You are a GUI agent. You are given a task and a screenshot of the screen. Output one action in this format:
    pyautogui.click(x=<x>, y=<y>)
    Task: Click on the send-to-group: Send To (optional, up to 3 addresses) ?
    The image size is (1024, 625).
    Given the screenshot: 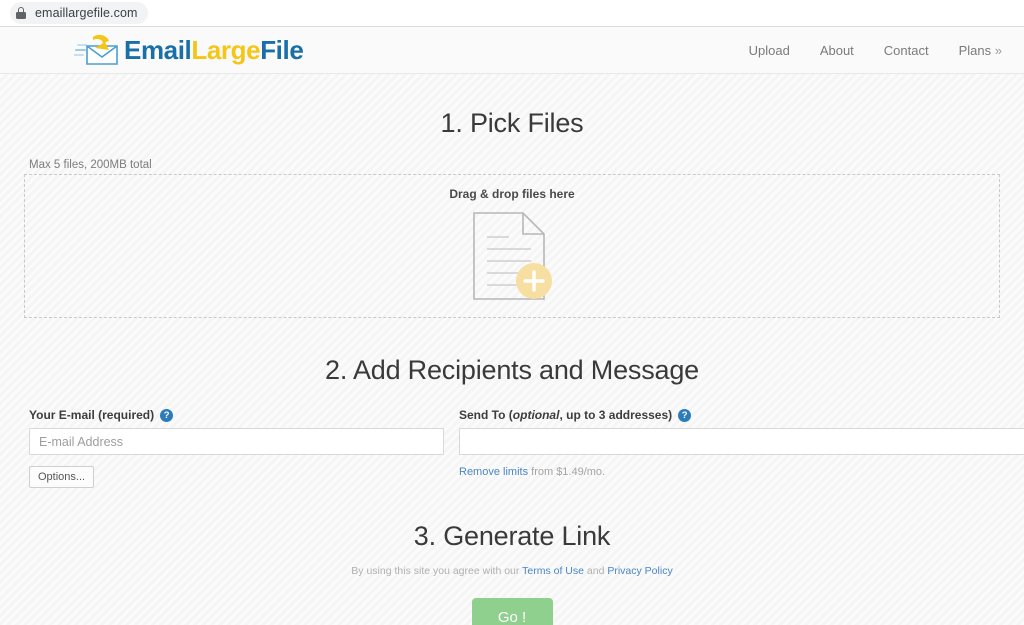 What is the action you would take?
    pyautogui.click(x=734, y=431)
    